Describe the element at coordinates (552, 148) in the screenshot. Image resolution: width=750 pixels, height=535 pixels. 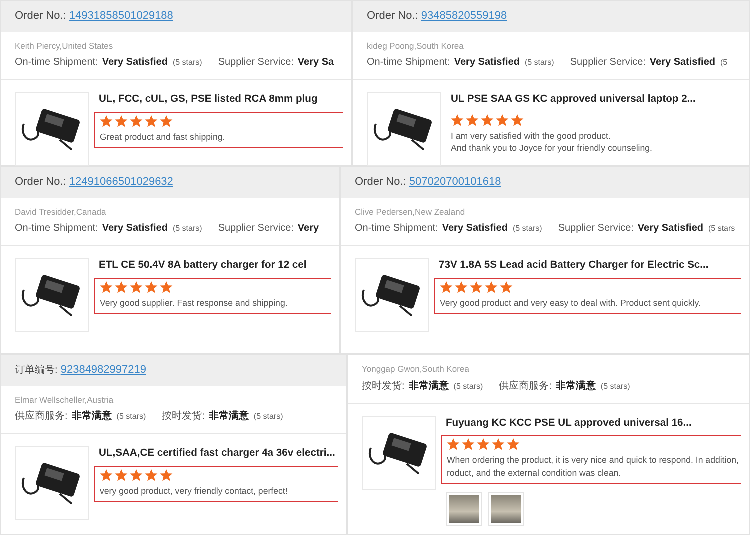
I see `review-text: And thank you to Joyce for your friendly counseling.` at that location.